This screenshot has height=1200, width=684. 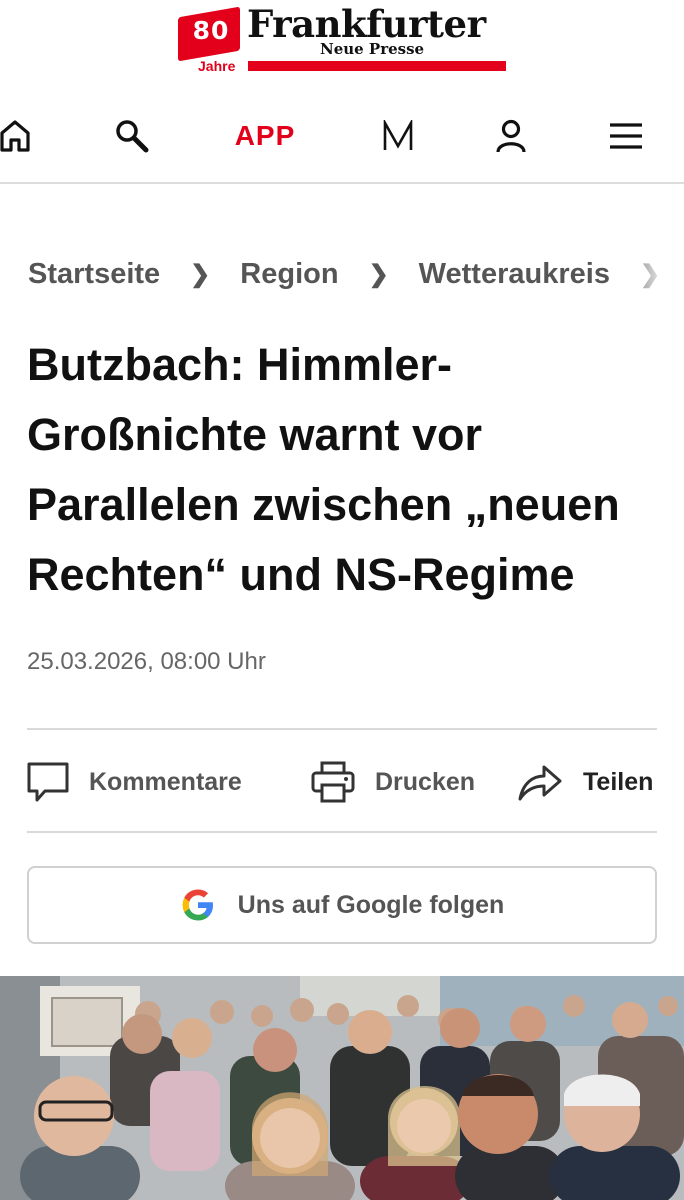 What do you see at coordinates (372, 49) in the screenshot?
I see `brand-logo-subtitle: Neue Presse` at bounding box center [372, 49].